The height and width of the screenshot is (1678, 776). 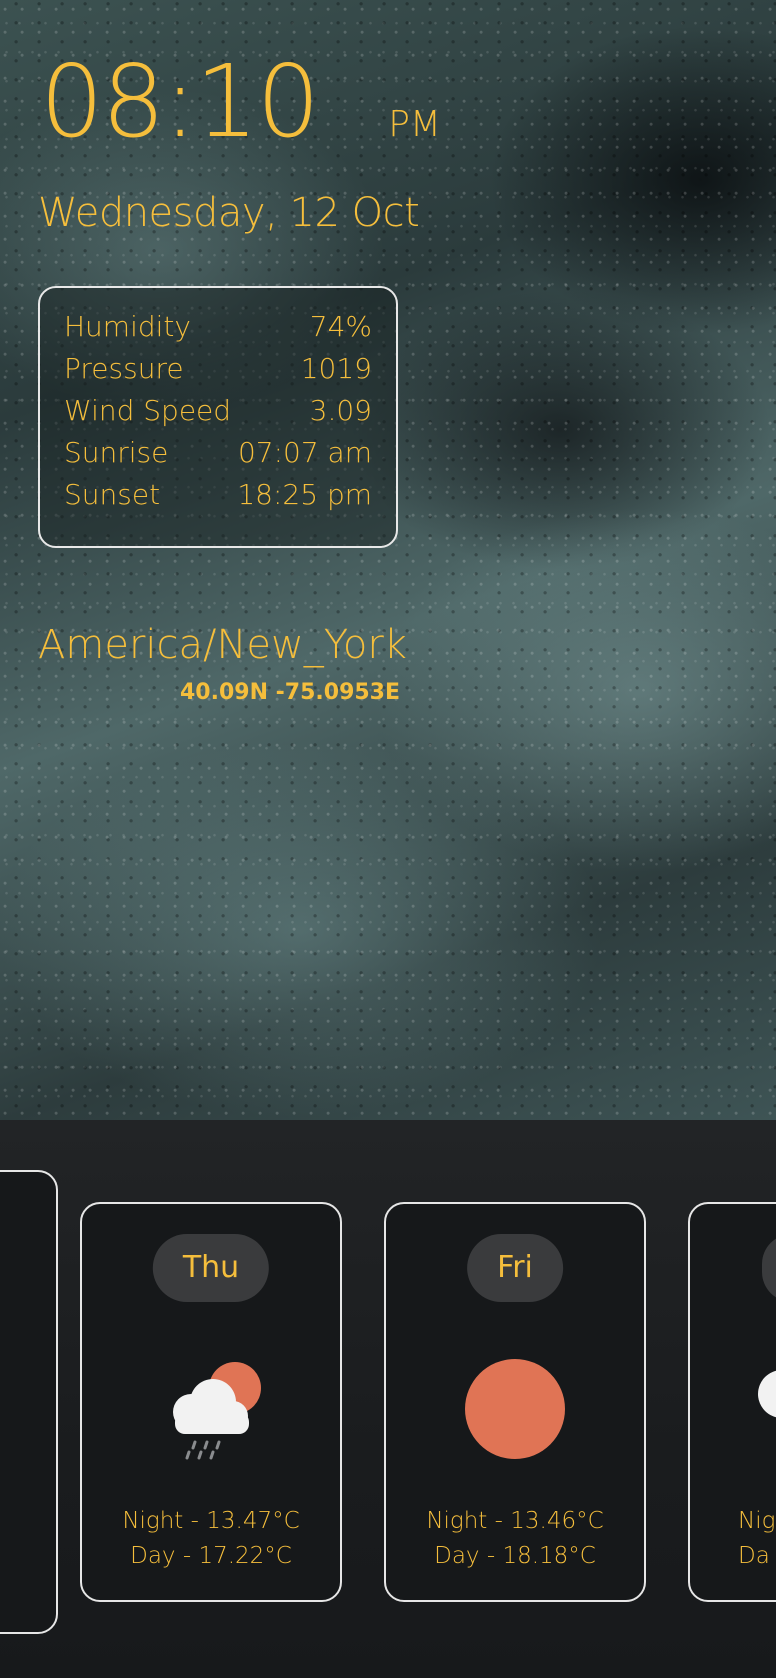 What do you see at coordinates (211, 1539) in the screenshot?
I see `forecast-temps: Night - 13.47°C Day - 17.22°C` at bounding box center [211, 1539].